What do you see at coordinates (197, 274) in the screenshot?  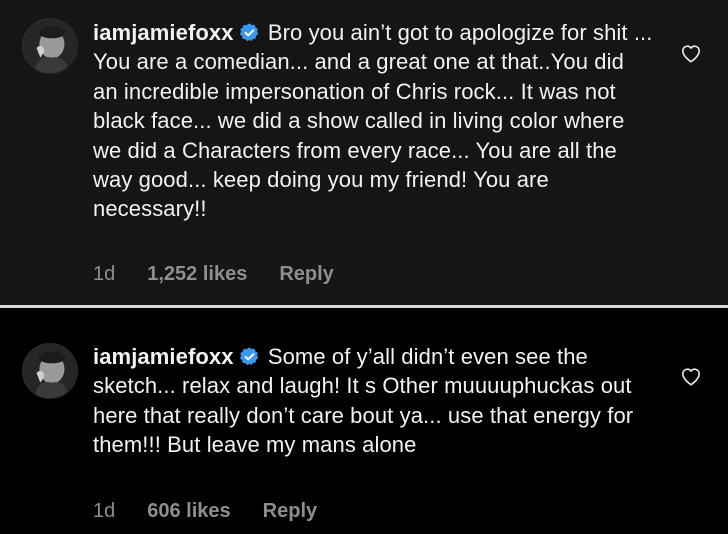 I see `likes-count: 1,252 likes` at bounding box center [197, 274].